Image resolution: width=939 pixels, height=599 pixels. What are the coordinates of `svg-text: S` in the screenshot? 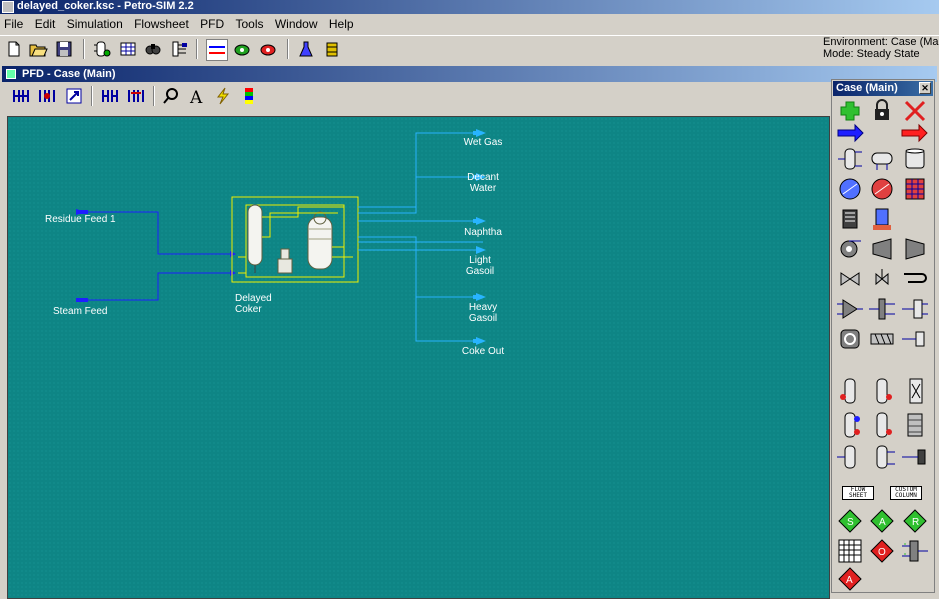 It's located at (850, 522).